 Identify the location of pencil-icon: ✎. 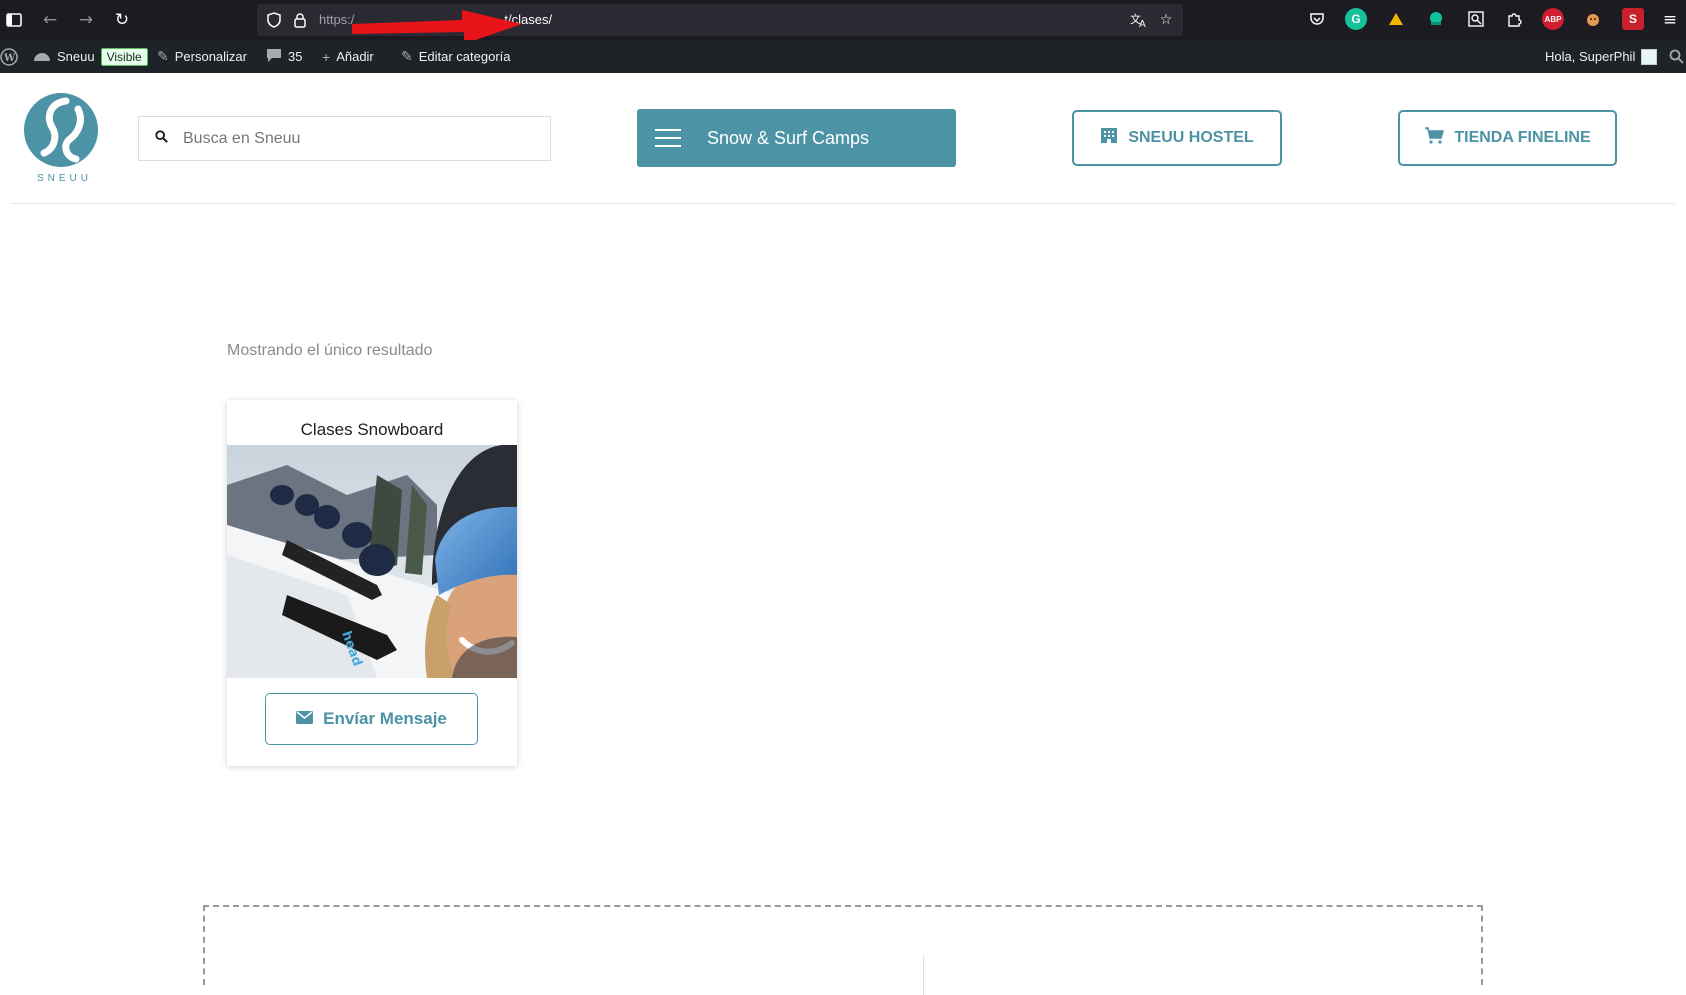
(407, 56).